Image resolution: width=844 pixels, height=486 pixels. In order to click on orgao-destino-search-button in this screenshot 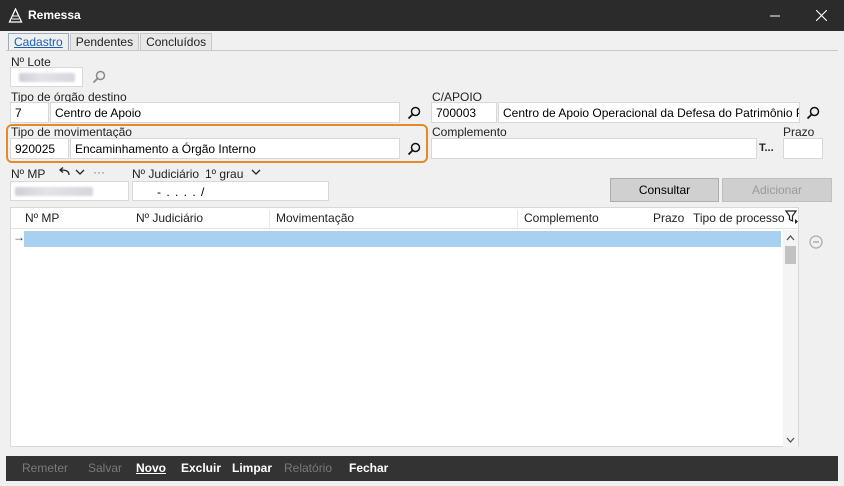, I will do `click(414, 113)`.